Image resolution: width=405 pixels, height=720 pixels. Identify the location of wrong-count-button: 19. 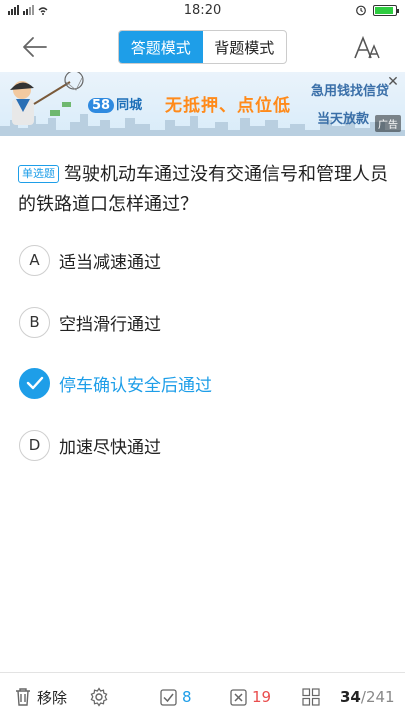
(250, 697).